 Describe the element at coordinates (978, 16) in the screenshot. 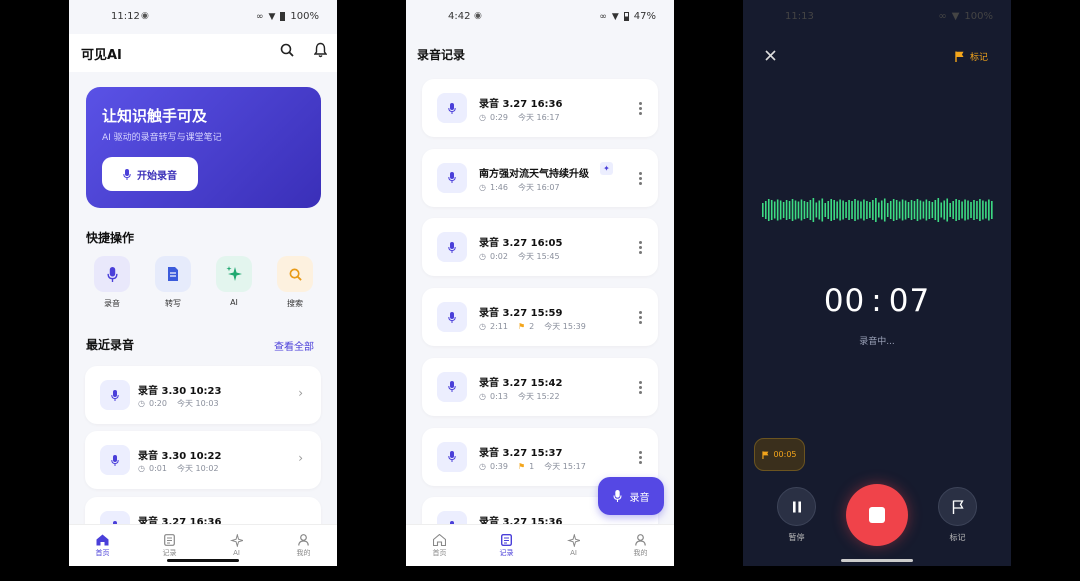

I see `battery-level: 100%` at that location.